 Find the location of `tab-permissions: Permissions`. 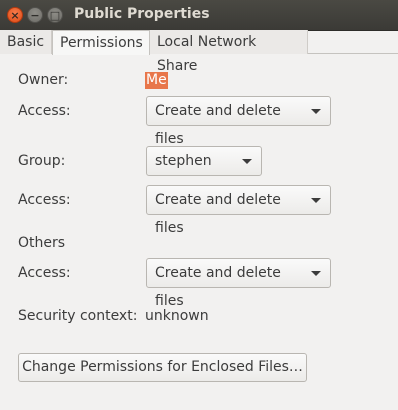

tab-permissions: Permissions is located at coordinates (101, 42).